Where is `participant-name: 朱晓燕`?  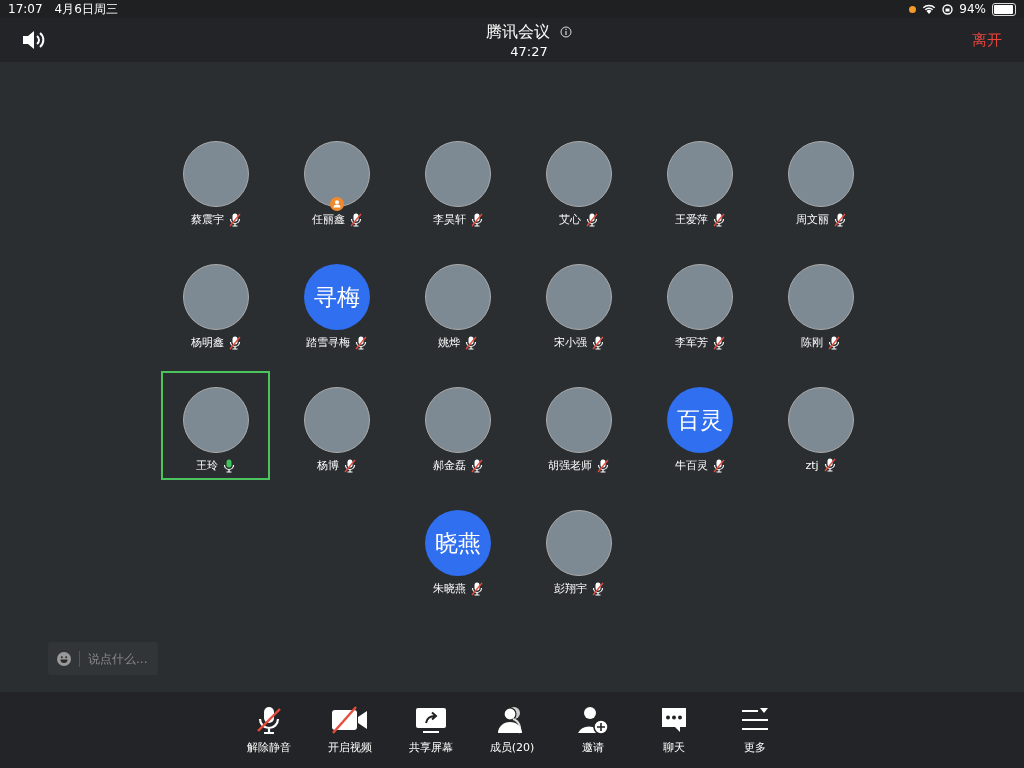 participant-name: 朱晓燕 is located at coordinates (449, 588).